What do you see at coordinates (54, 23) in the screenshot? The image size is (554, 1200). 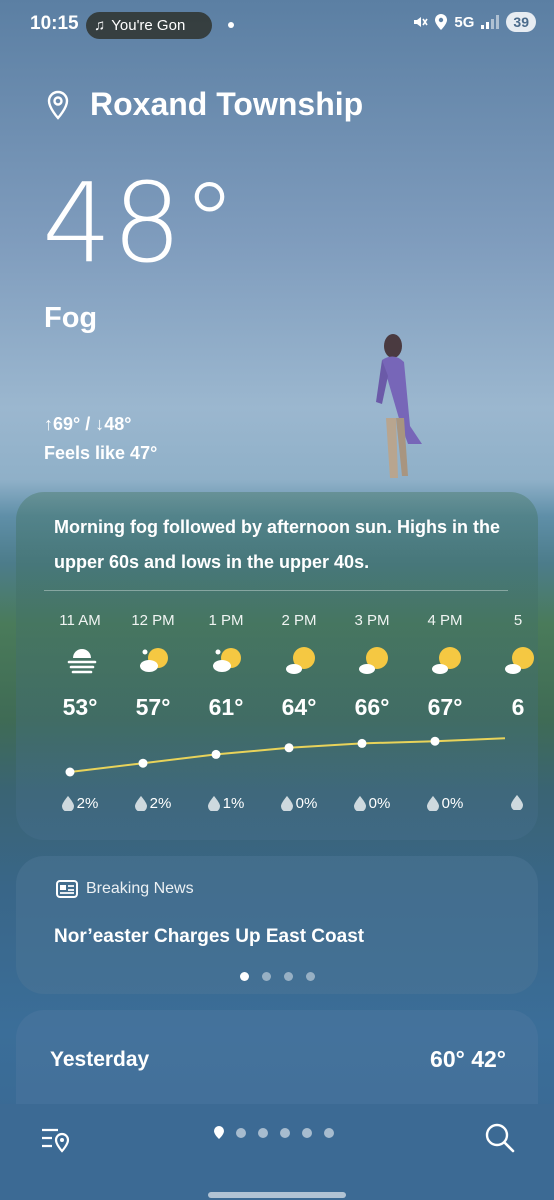 I see `status-time: 10:15` at bounding box center [54, 23].